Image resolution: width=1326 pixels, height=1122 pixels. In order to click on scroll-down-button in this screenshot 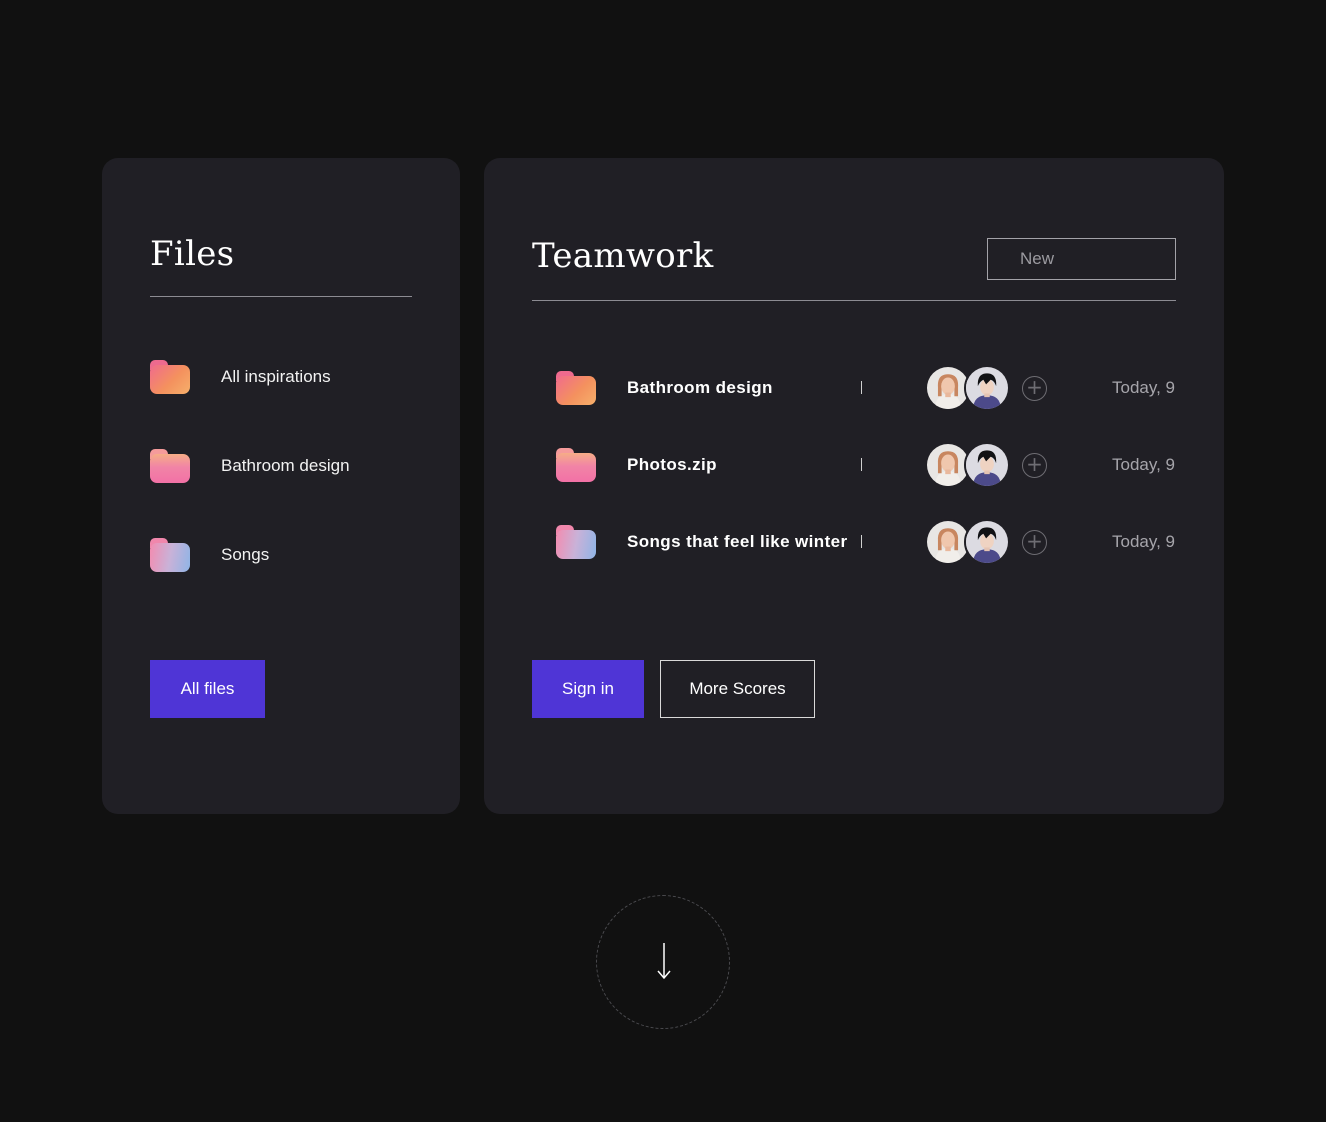, I will do `click(663, 962)`.